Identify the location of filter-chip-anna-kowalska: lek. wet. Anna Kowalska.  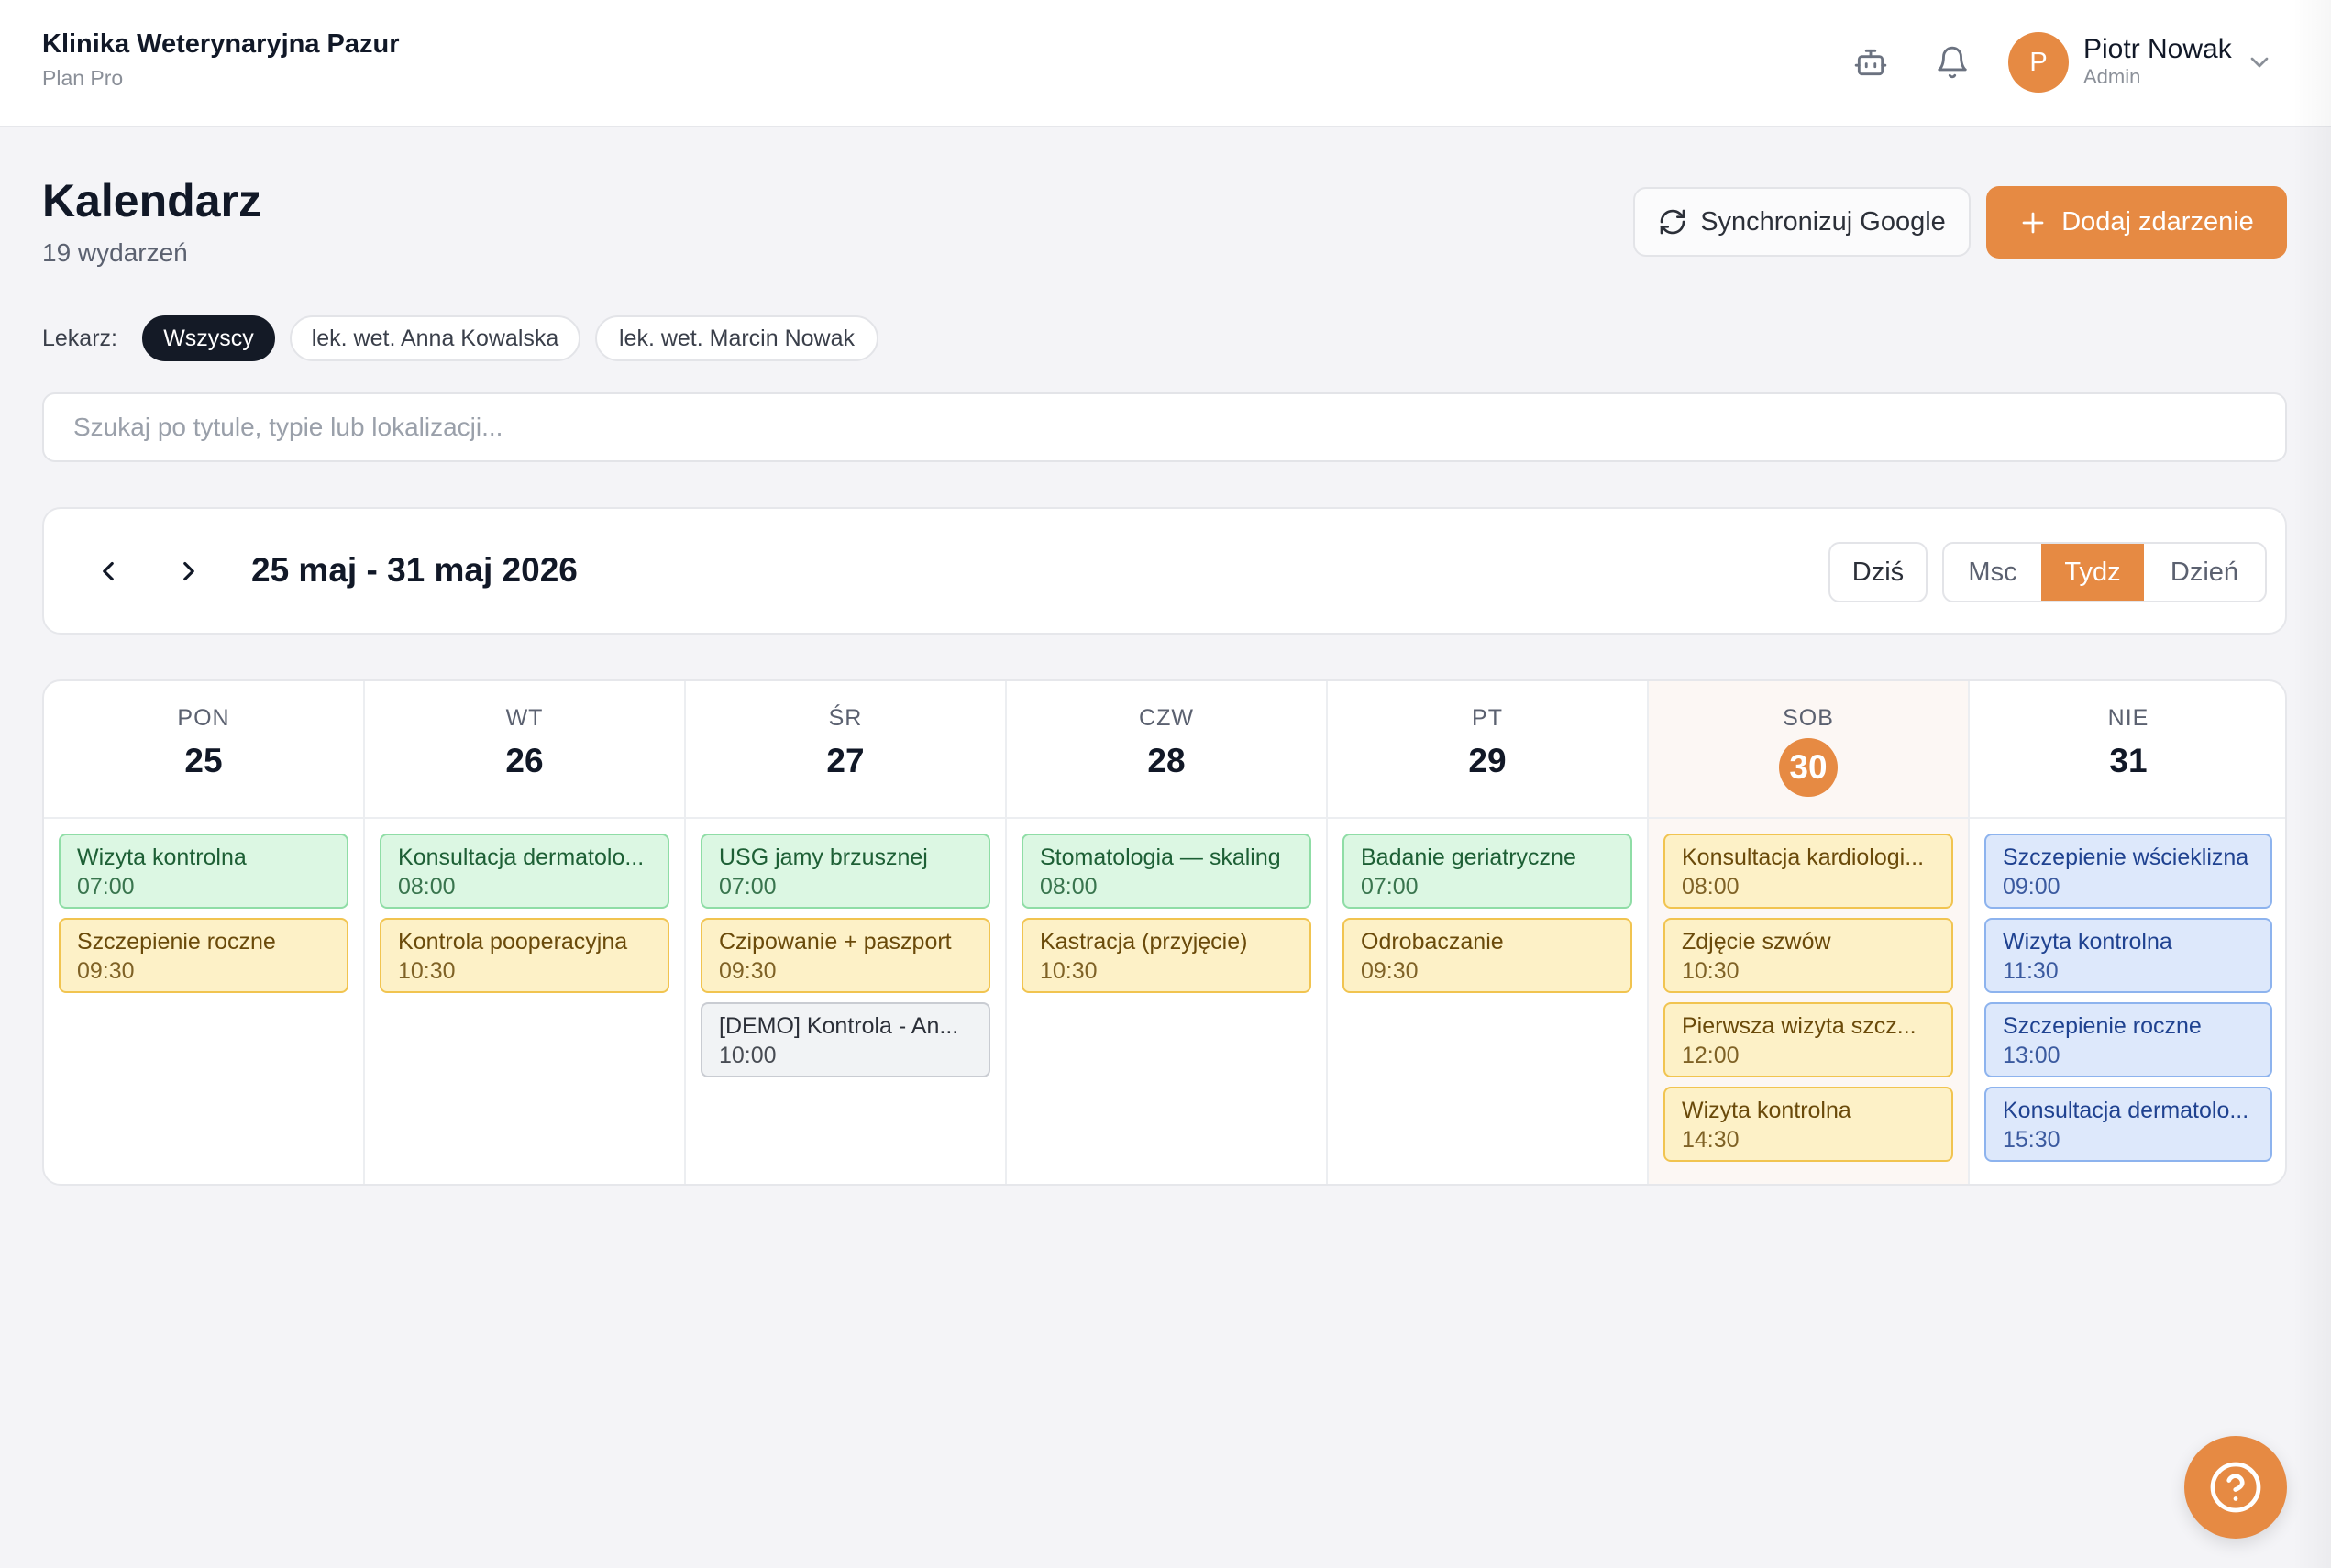
(435, 338).